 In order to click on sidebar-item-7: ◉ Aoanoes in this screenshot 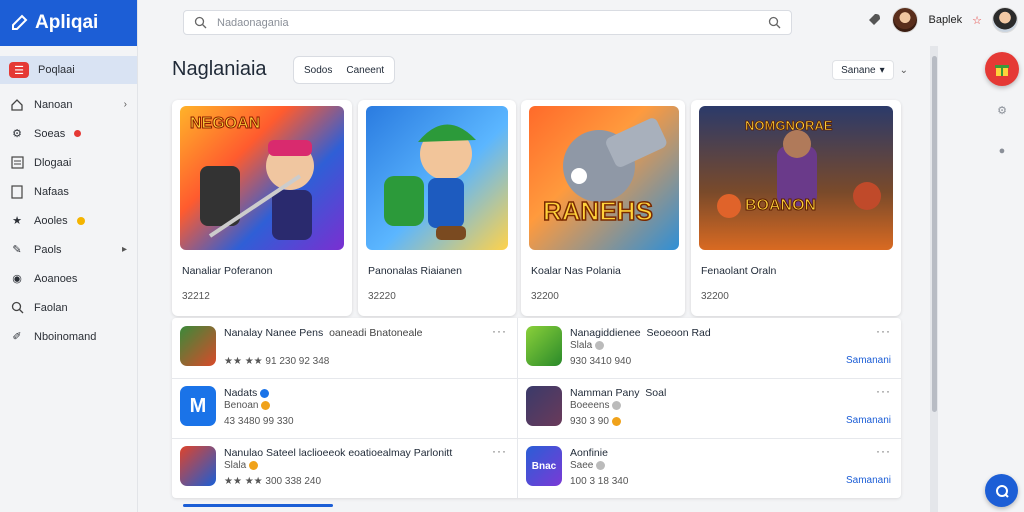, I will do `click(68, 278)`.